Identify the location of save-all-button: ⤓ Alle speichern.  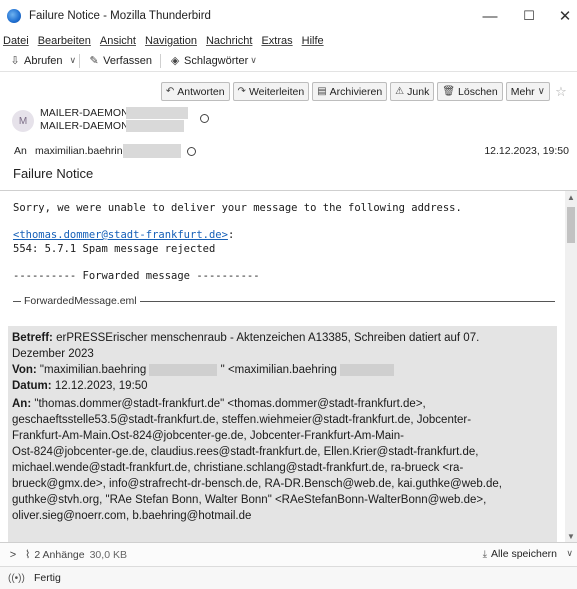
(520, 554).